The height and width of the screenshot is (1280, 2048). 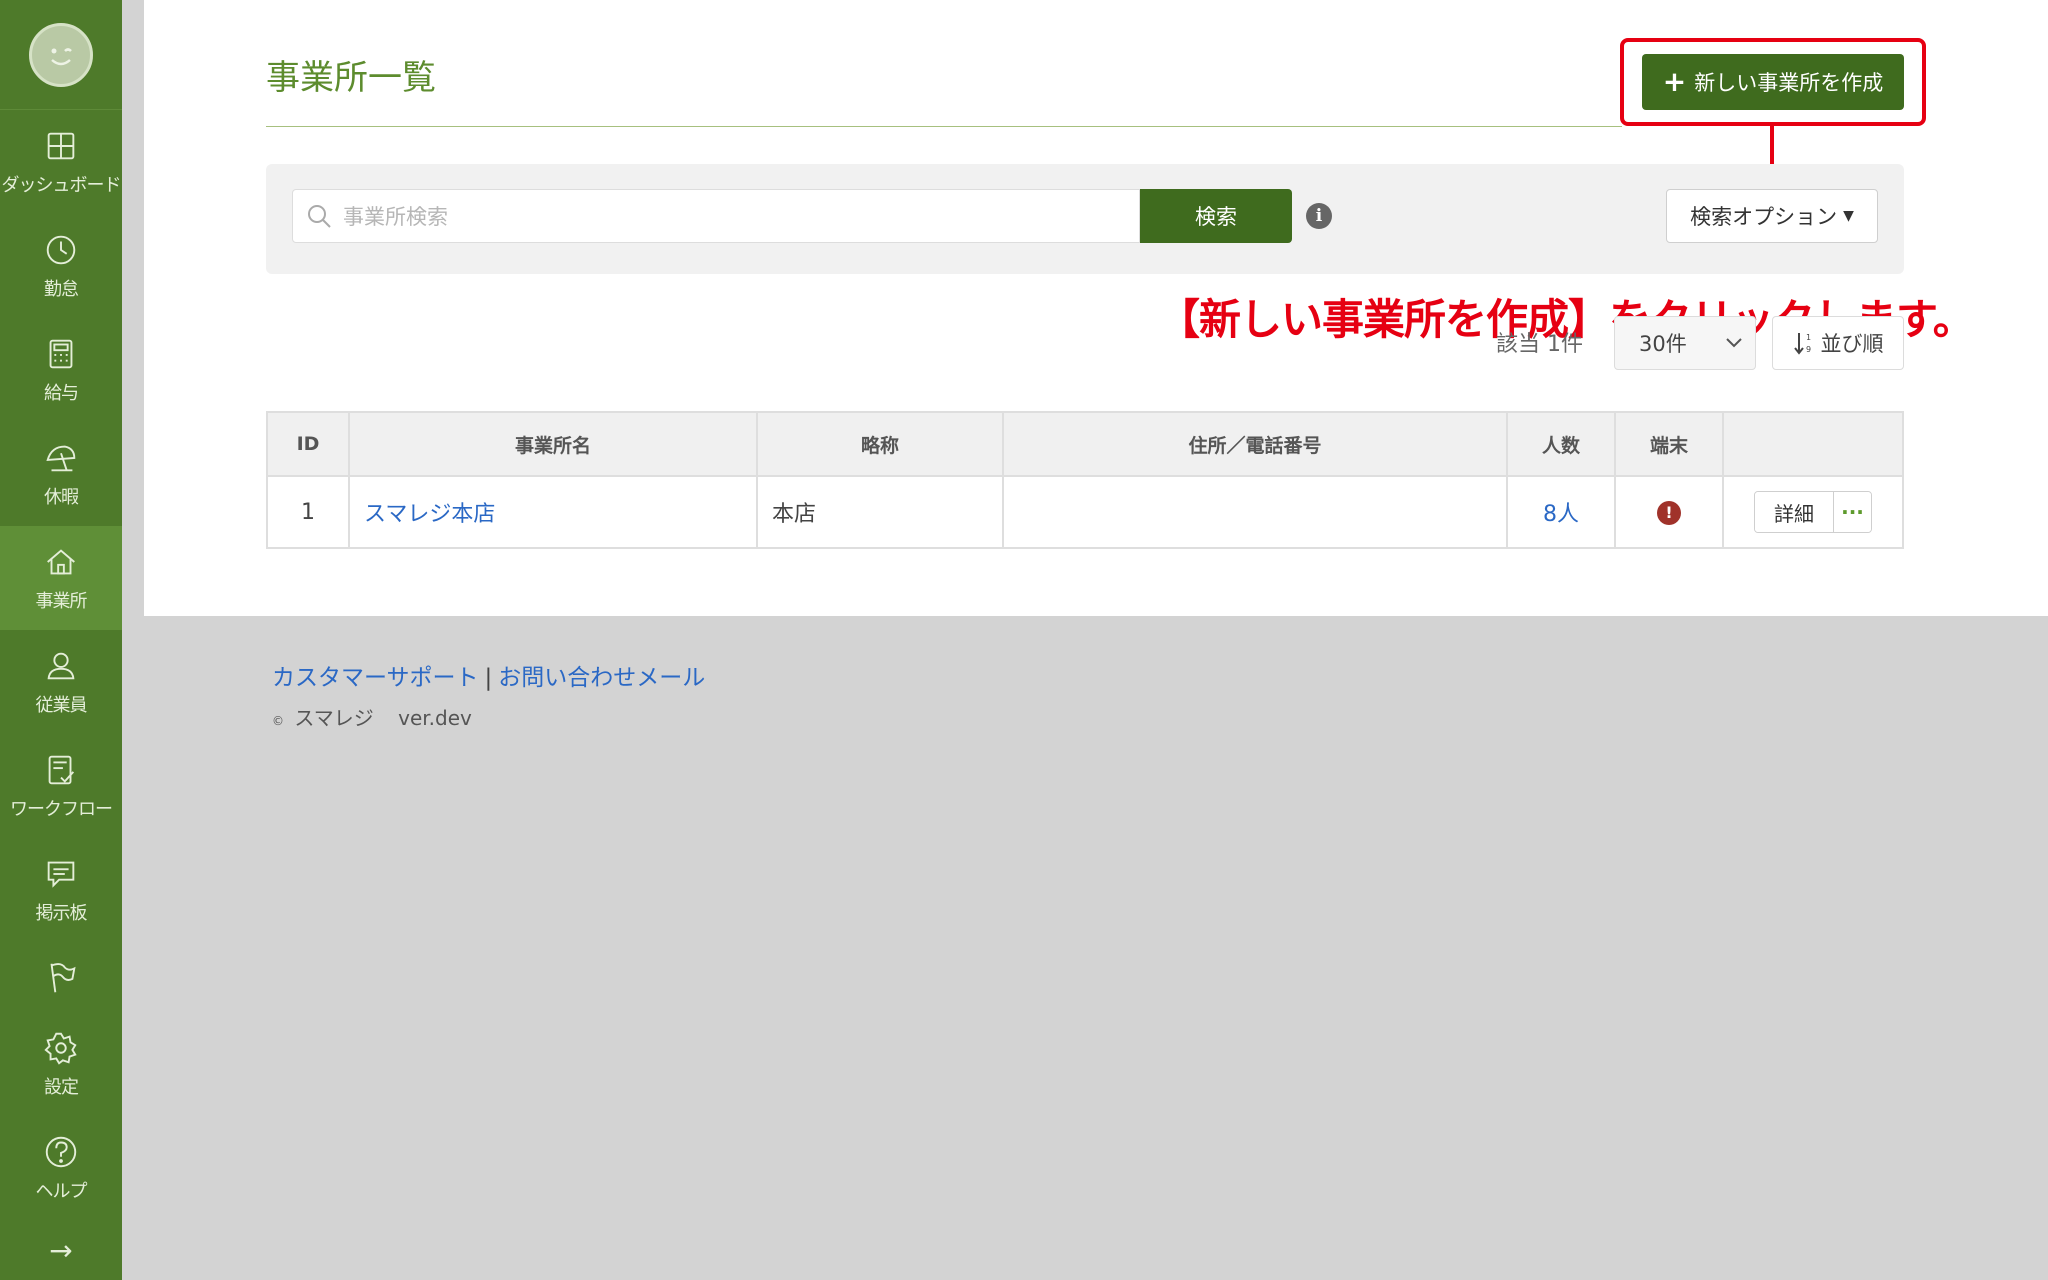 I want to click on row-action-group: 詳細 ···, so click(x=1813, y=512).